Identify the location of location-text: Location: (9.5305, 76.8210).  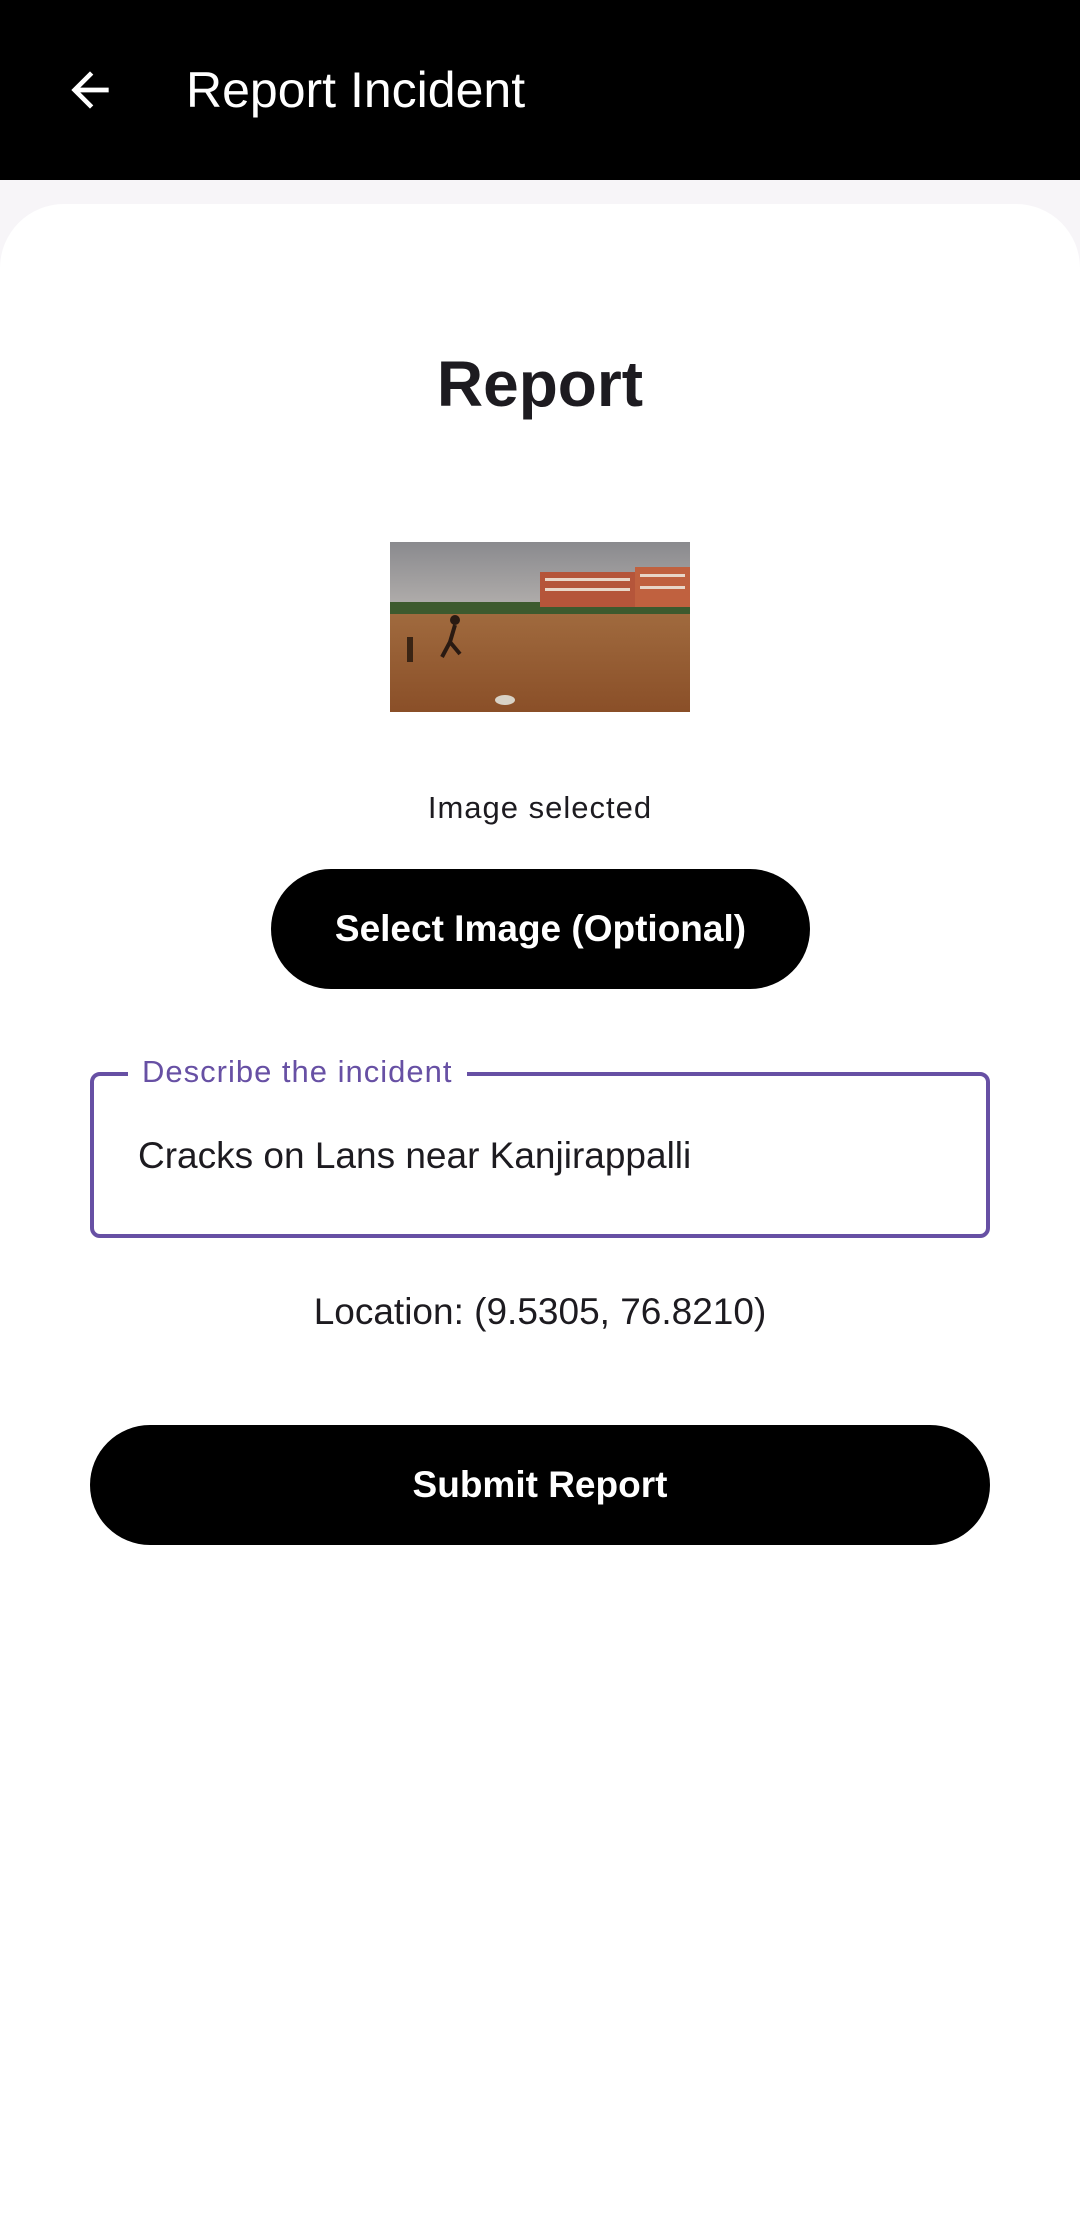
(540, 1311).